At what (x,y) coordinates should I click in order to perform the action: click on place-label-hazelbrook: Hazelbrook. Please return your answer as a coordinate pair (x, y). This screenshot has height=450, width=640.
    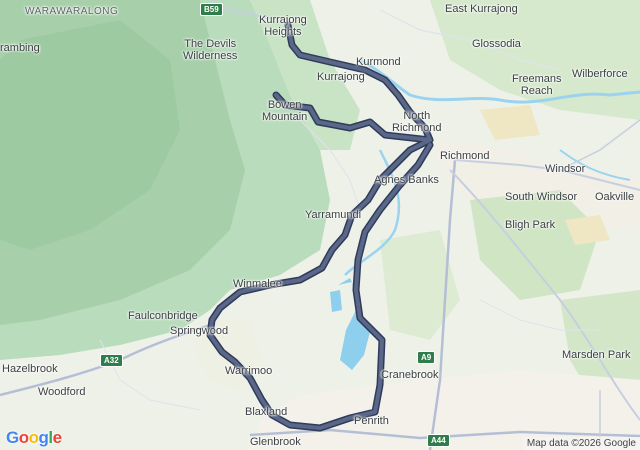
    Looking at the image, I should click on (30, 369).